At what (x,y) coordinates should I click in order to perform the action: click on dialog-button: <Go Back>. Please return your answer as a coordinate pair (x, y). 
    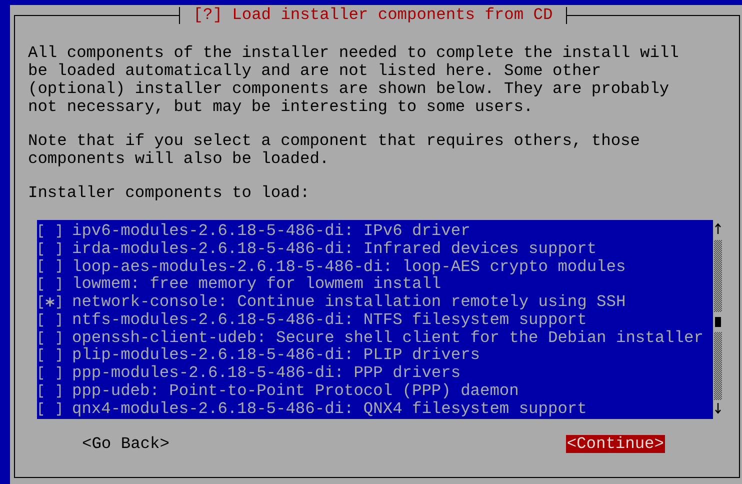
    Looking at the image, I should click on (125, 443).